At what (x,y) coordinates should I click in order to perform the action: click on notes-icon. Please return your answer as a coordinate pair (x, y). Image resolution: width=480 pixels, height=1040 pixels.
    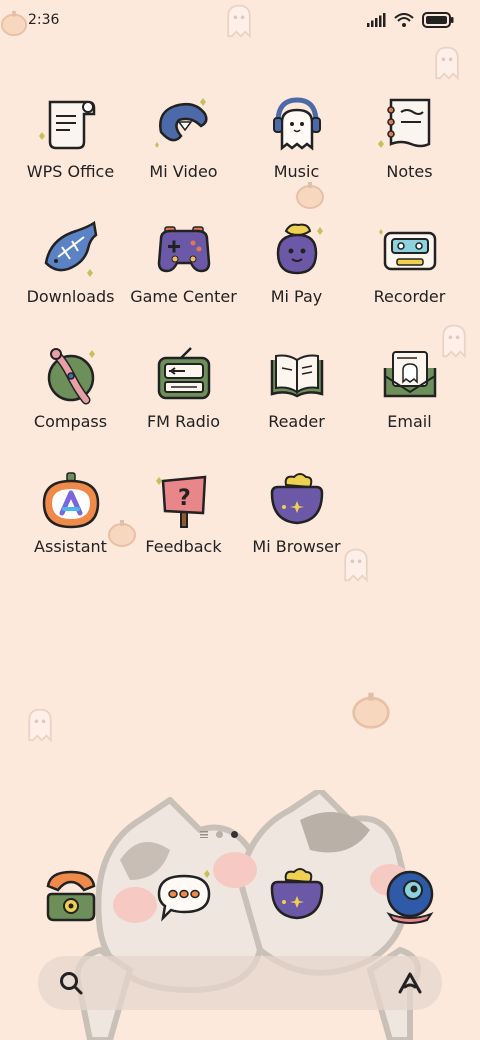
    Looking at the image, I should click on (403, 123).